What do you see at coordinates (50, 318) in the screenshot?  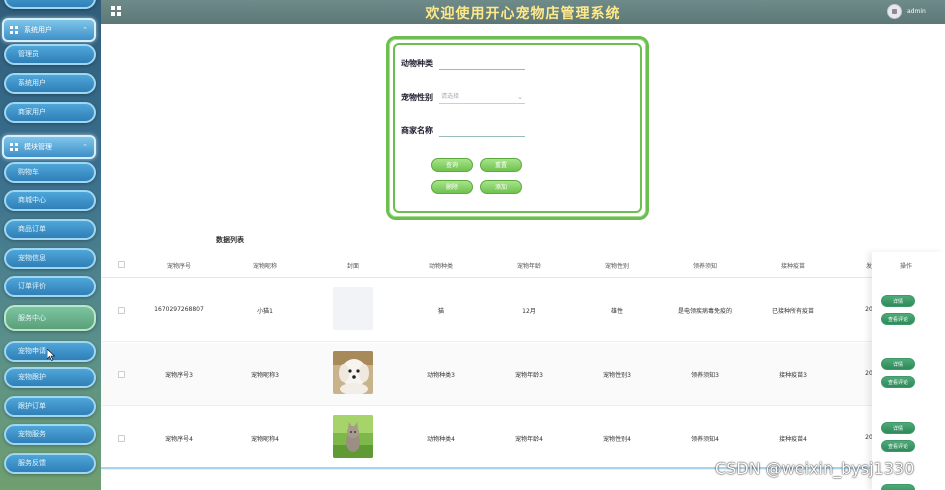 I see `sidebar-item-service-center: 服务中心` at bounding box center [50, 318].